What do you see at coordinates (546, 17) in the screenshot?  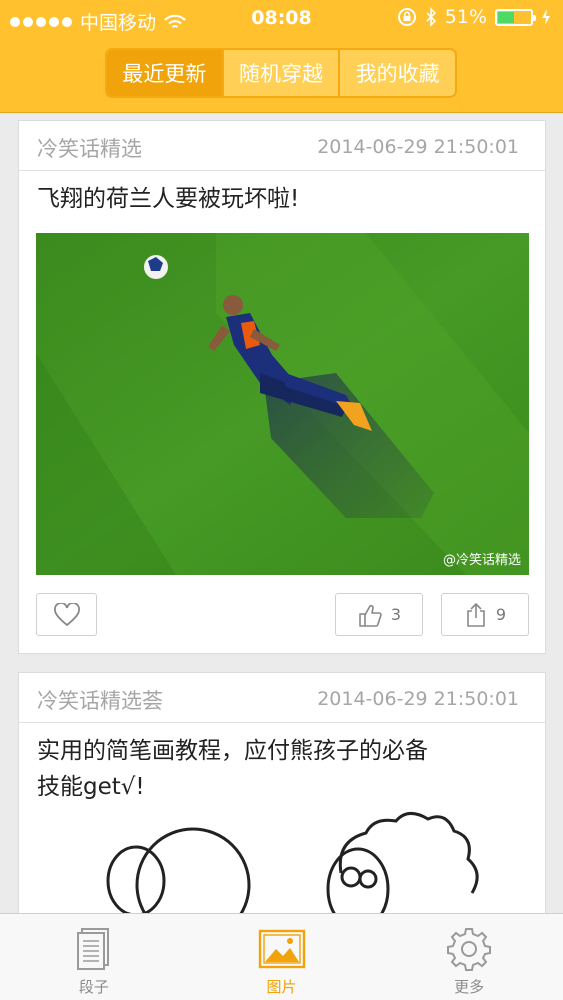 I see `charging-icon` at bounding box center [546, 17].